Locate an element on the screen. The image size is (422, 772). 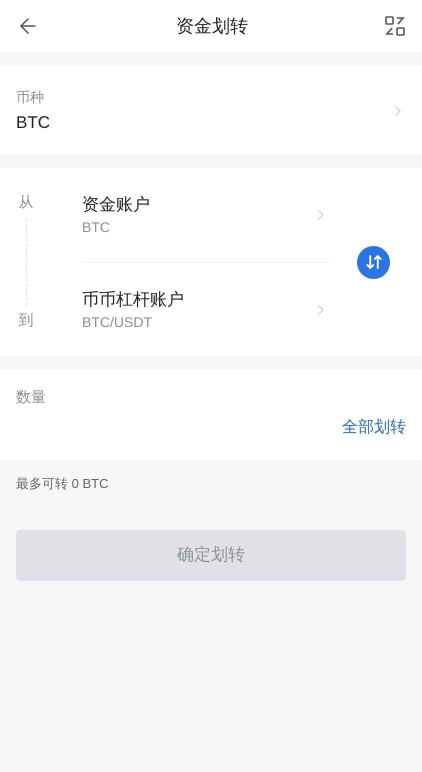
amount-label: 数量 is located at coordinates (31, 398).